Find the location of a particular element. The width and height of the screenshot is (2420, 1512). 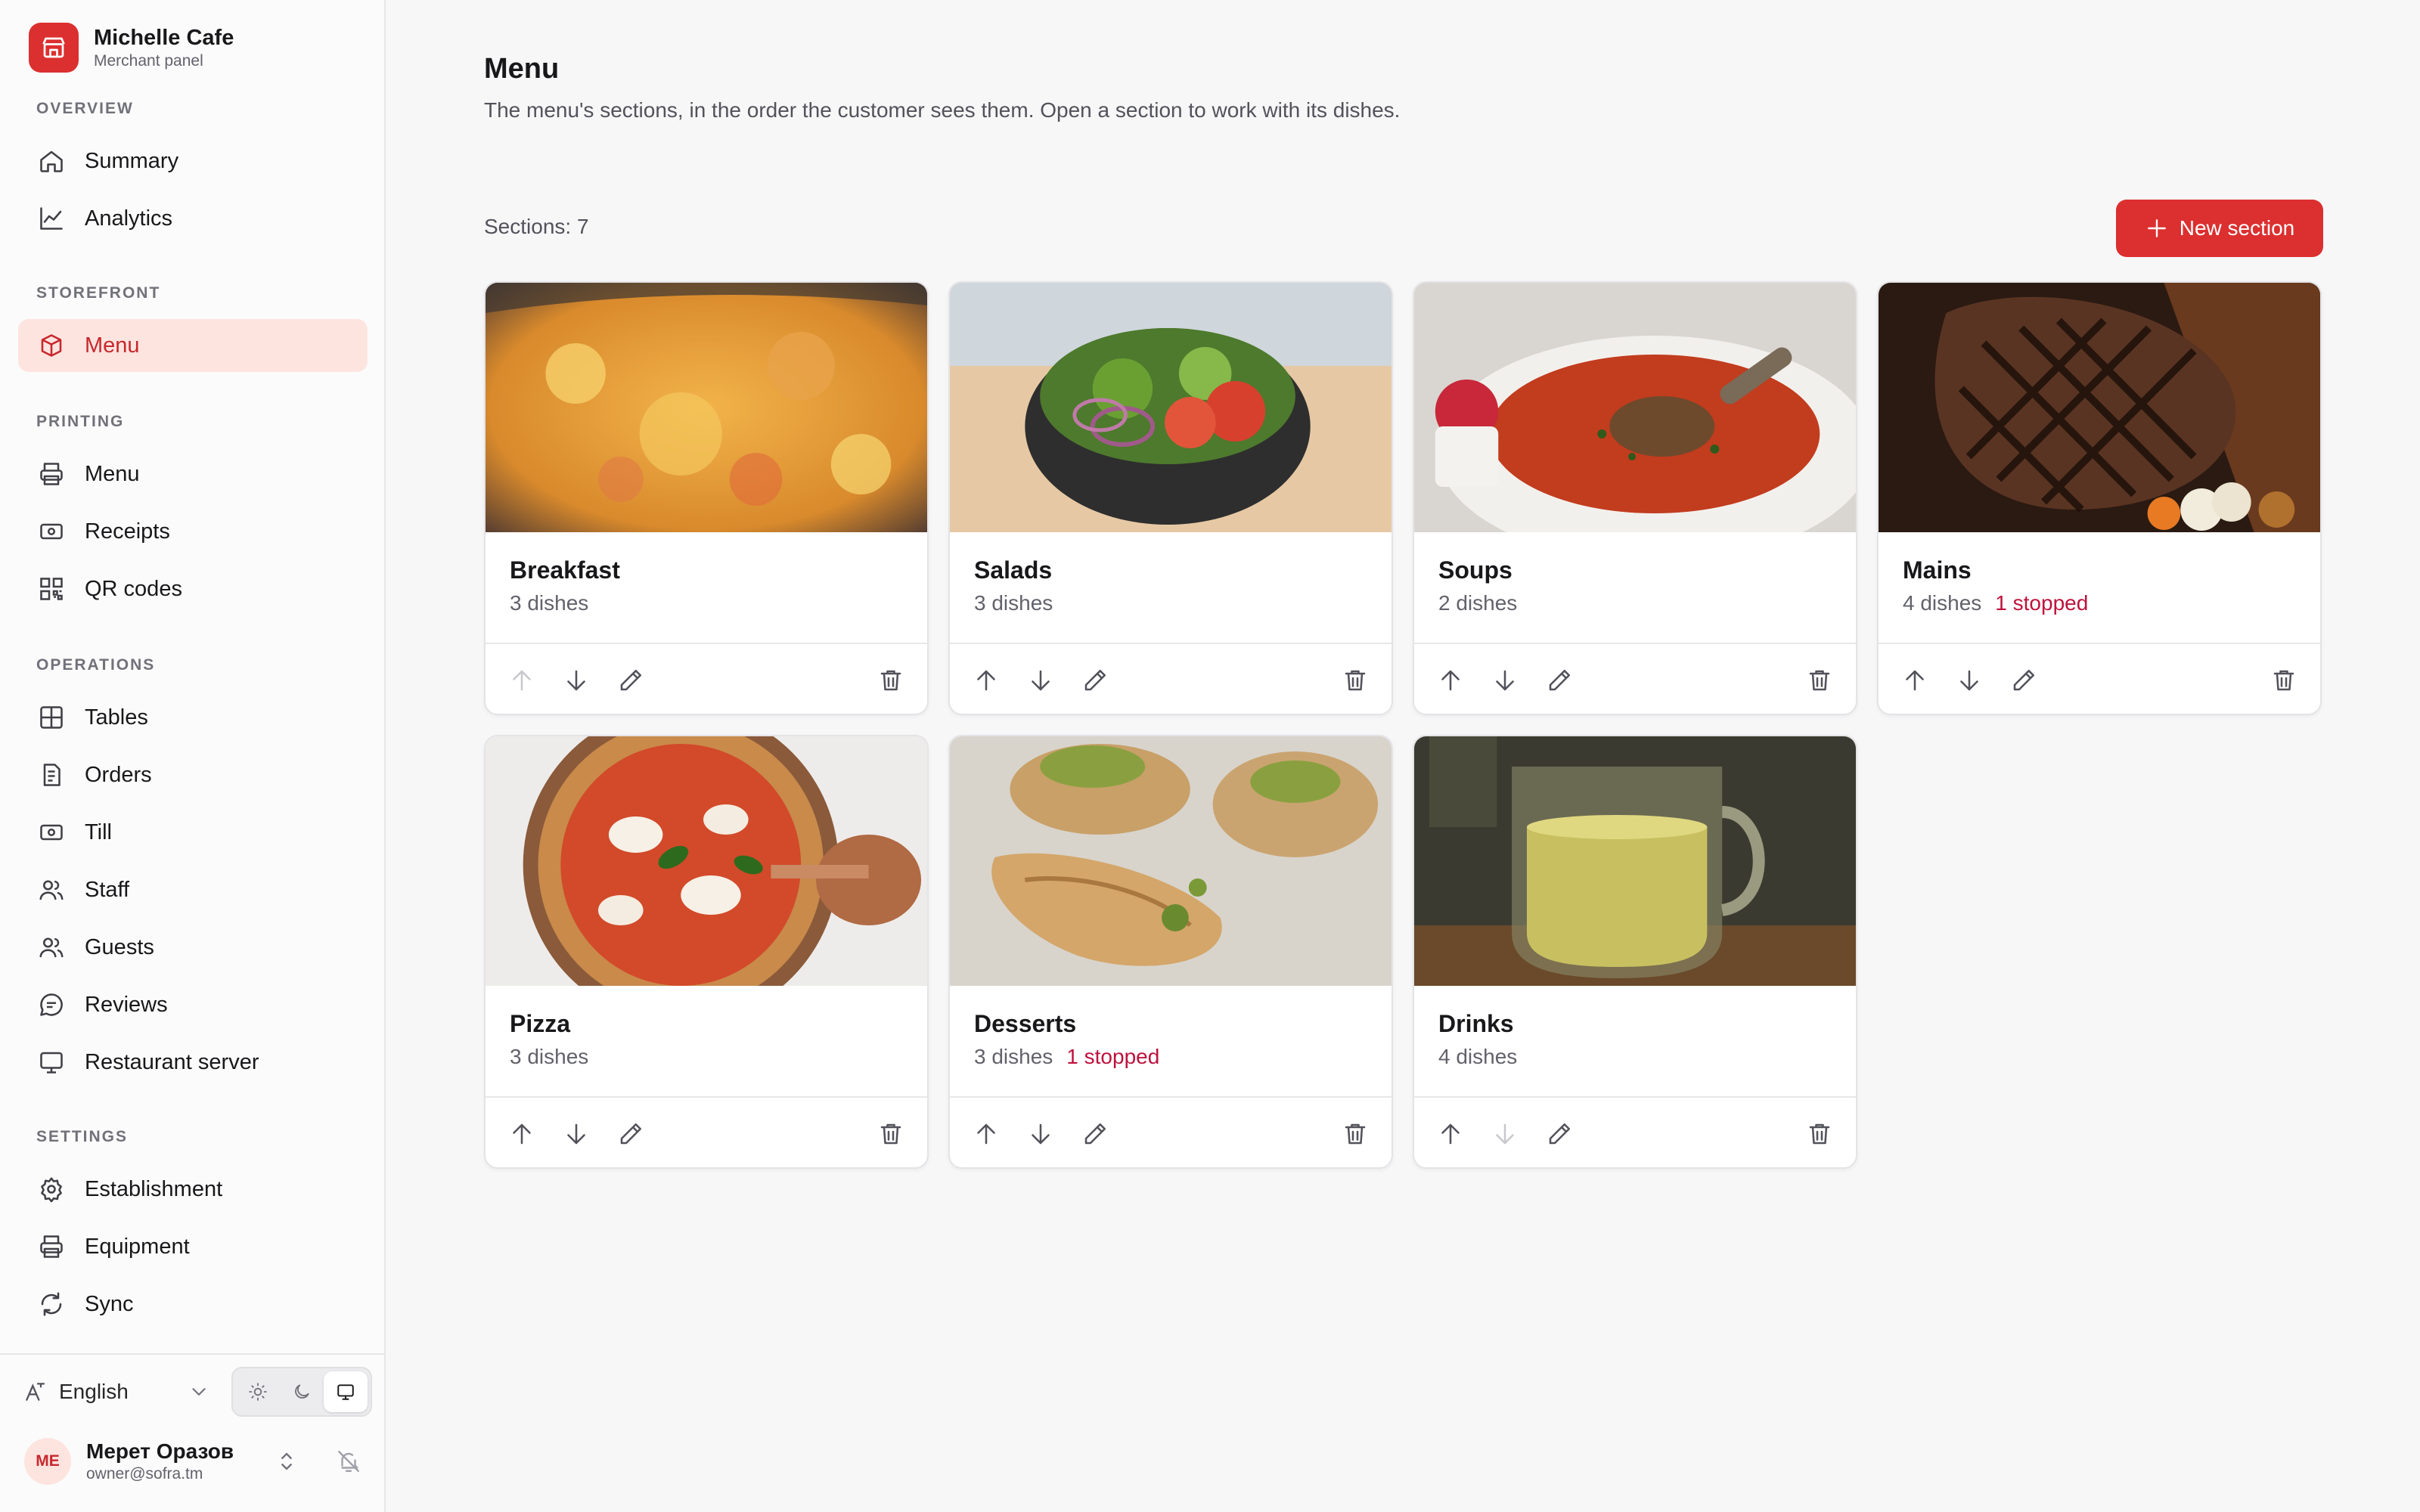

sidebar-item-menu: Menu is located at coordinates (193, 345).